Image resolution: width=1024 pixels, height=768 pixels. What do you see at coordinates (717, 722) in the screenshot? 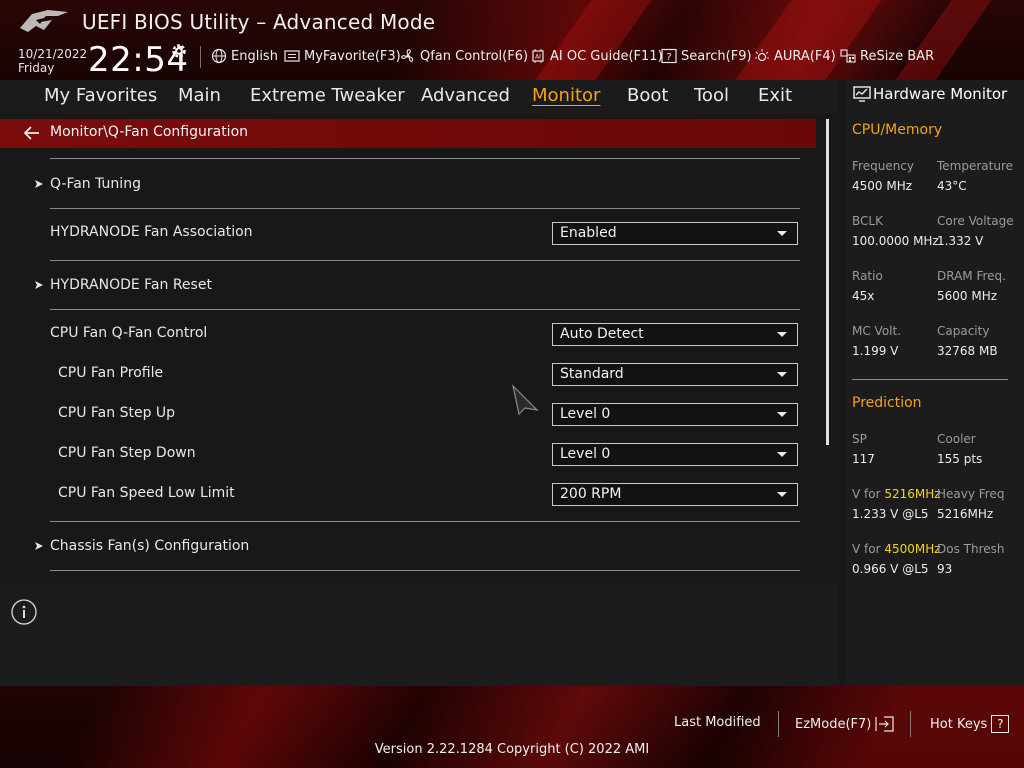
I see `last-modified-button: Last Modified` at bounding box center [717, 722].